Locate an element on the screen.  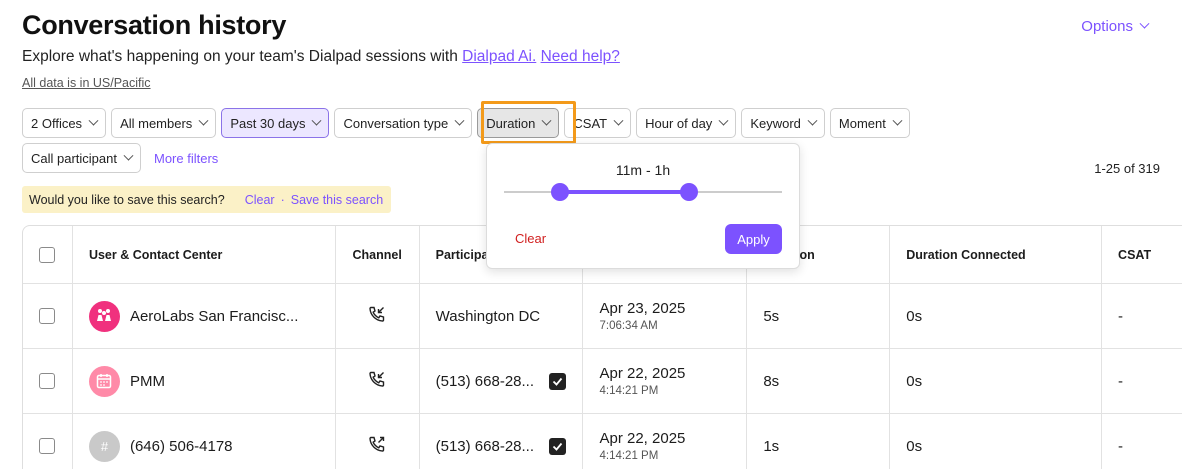
filter-hour-of-day: Hour of day is located at coordinates (686, 123).